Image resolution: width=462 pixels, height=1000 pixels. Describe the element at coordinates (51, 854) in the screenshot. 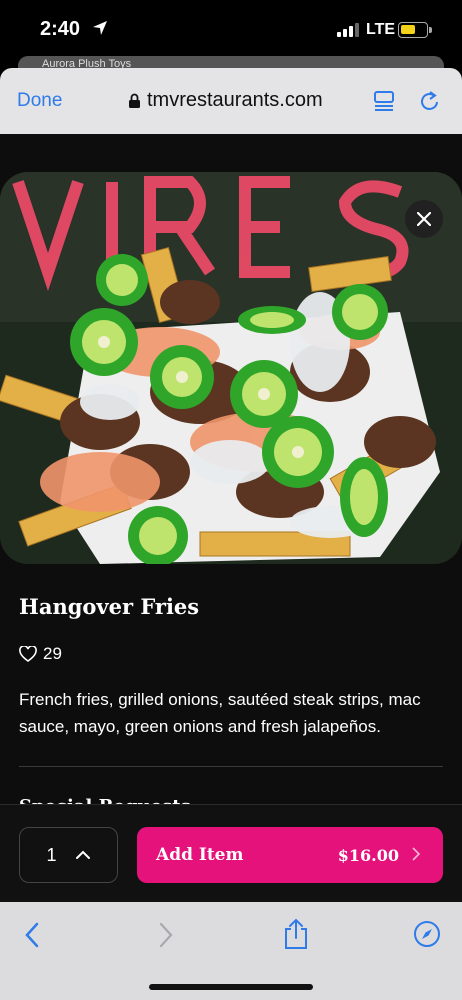

I see `quantity-value: 1` at that location.